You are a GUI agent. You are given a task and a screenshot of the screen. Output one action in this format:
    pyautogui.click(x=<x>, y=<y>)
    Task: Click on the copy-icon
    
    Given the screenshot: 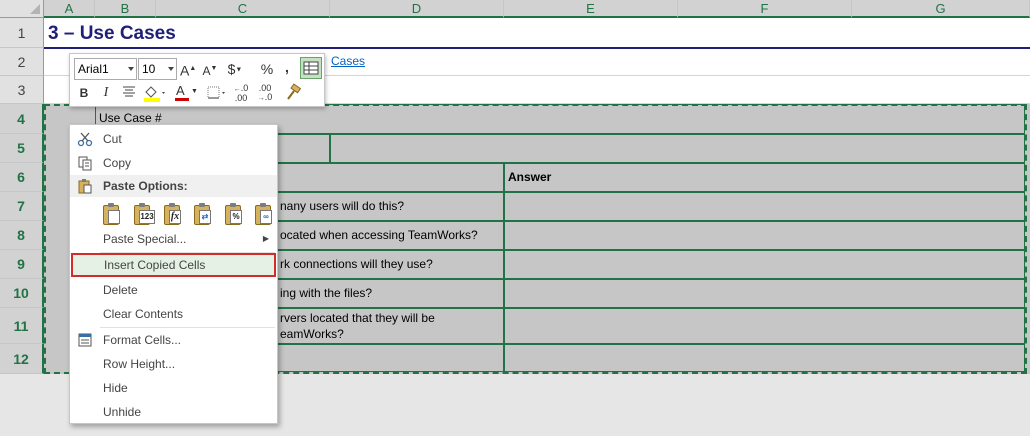 What is the action you would take?
    pyautogui.click(x=85, y=163)
    